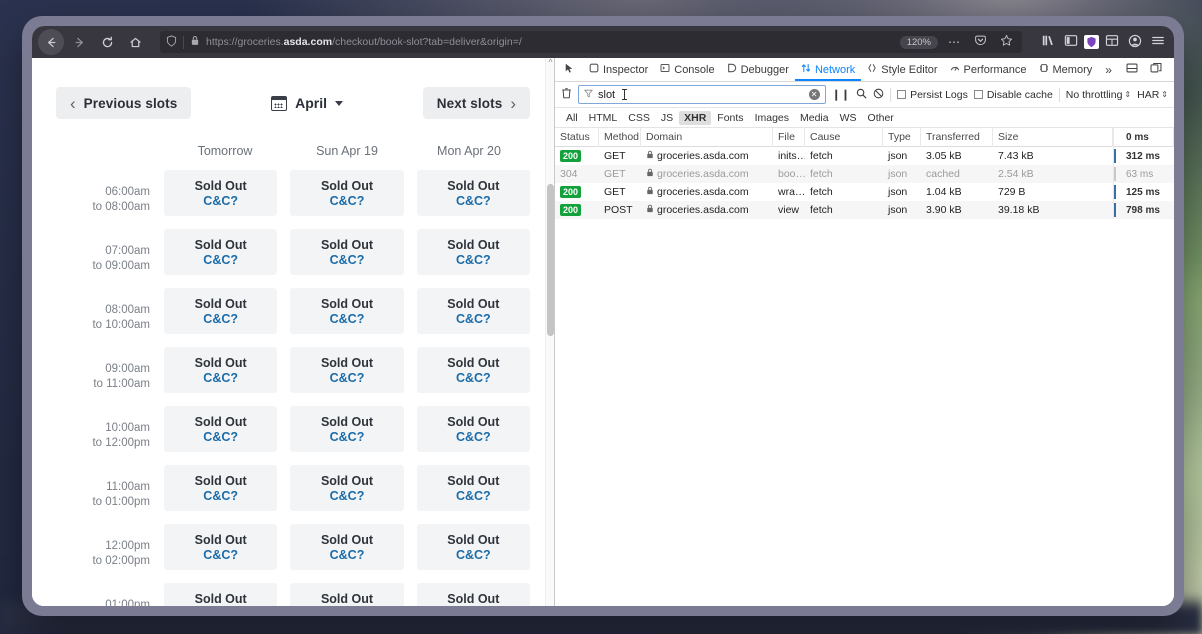 The width and height of the screenshot is (1202, 634). What do you see at coordinates (1013, 95) in the screenshot?
I see `disable-cache-checkbox: Disable cache` at bounding box center [1013, 95].